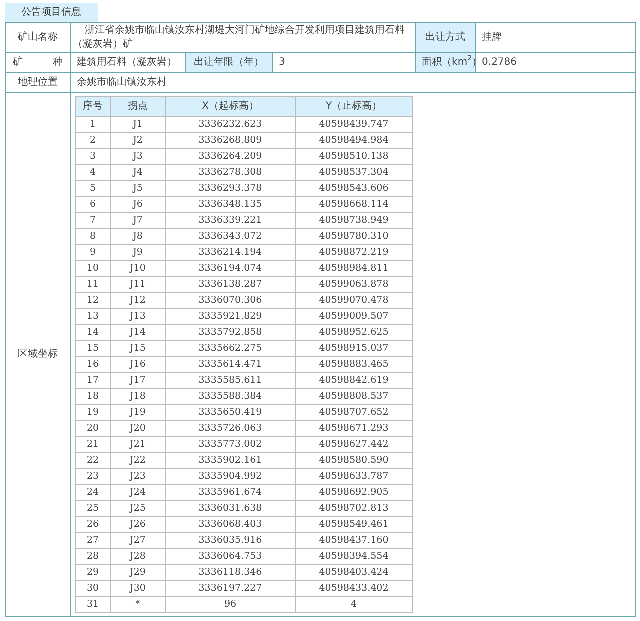 This screenshot has height=621, width=640. I want to click on column-header: 拐点, so click(138, 106).